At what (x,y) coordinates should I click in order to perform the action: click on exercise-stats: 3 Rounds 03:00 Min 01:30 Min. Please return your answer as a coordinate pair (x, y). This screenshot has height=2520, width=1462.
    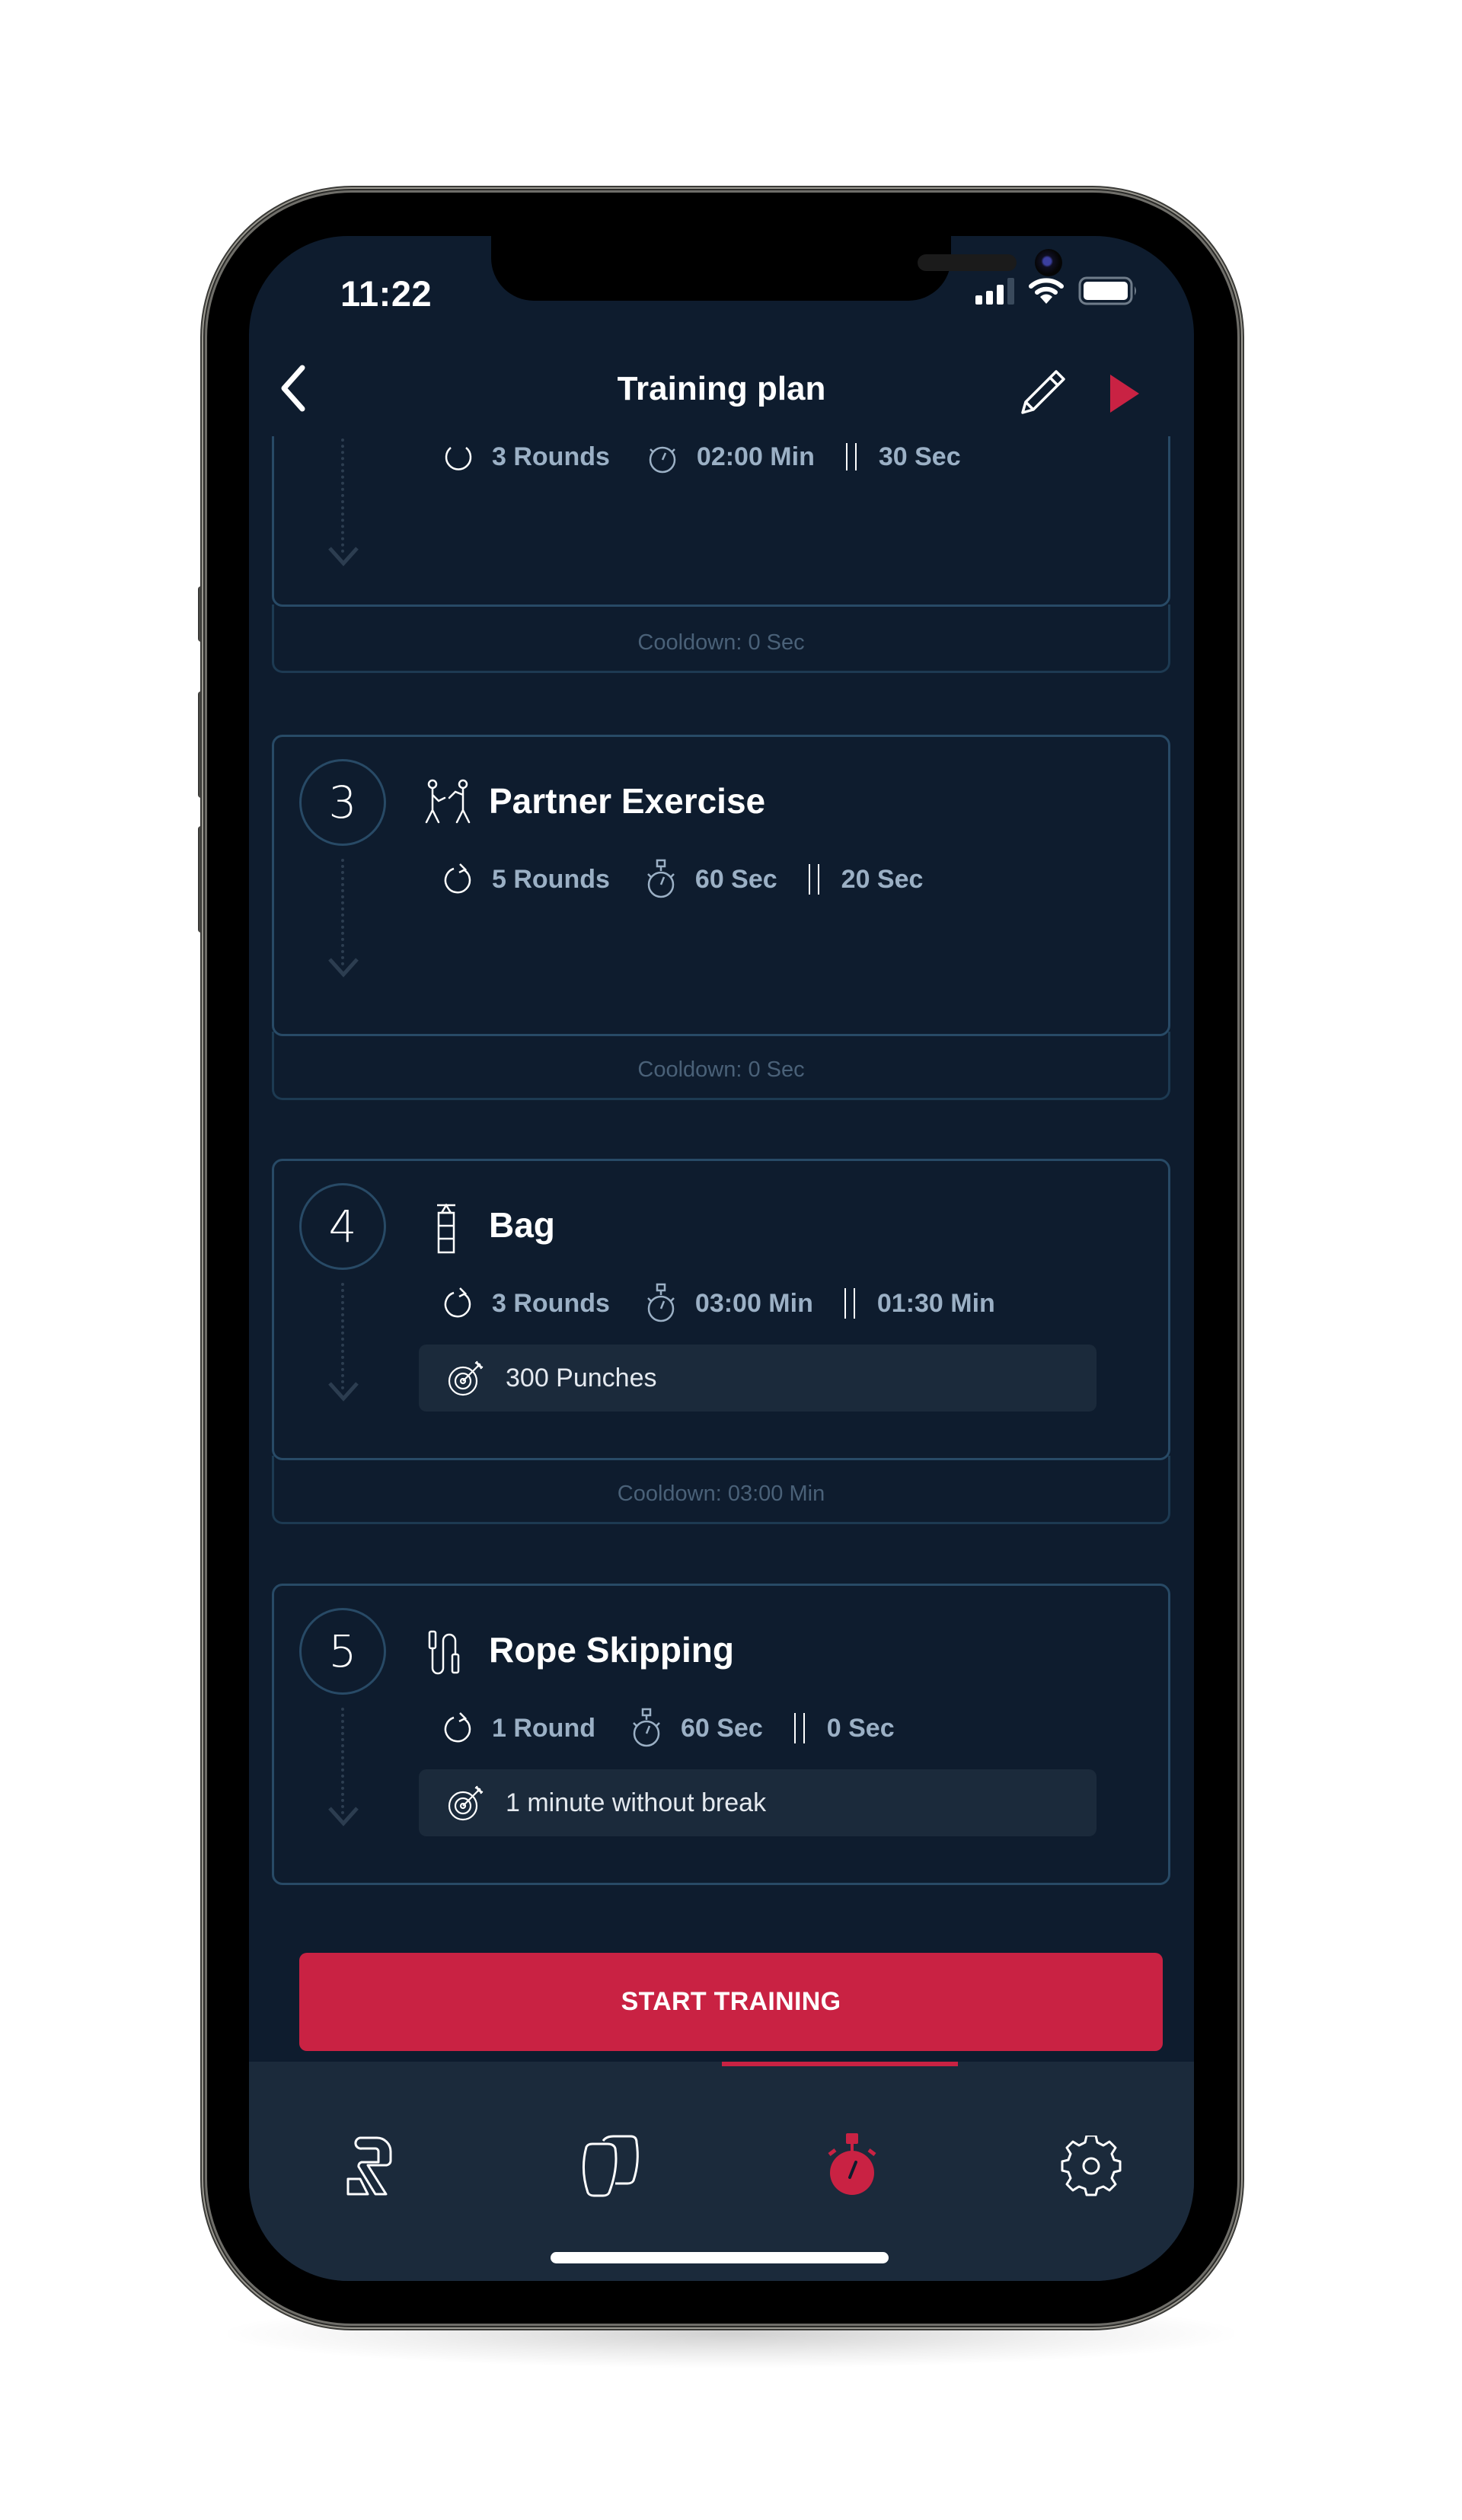
    Looking at the image, I should click on (719, 1303).